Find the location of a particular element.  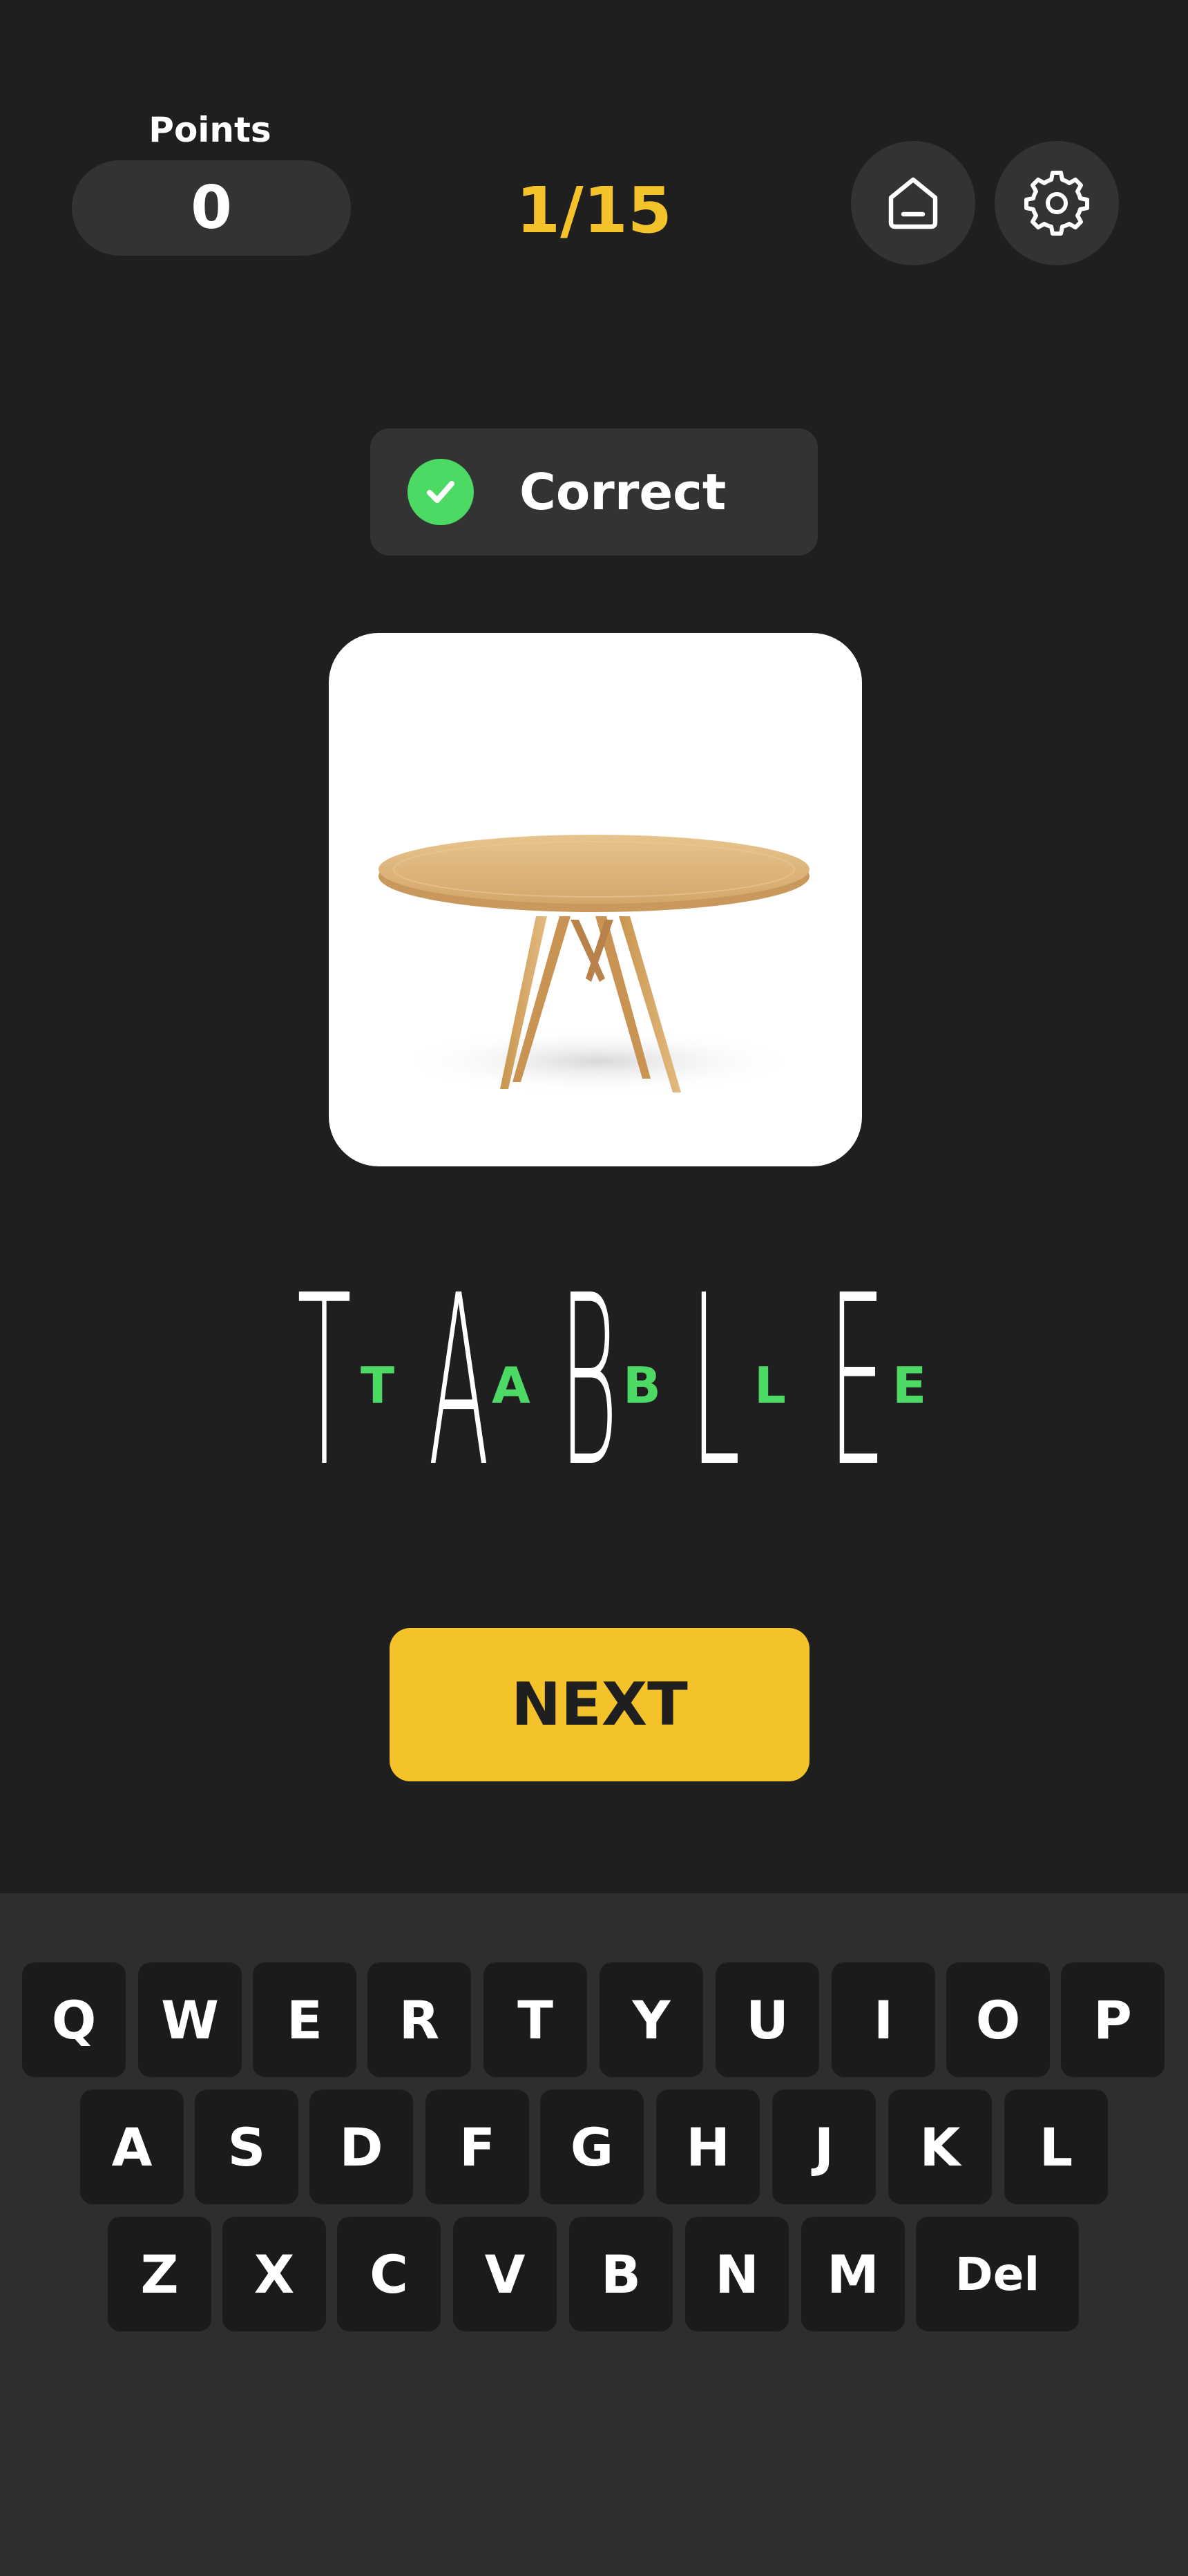

delete-key: Del is located at coordinates (997, 2274).